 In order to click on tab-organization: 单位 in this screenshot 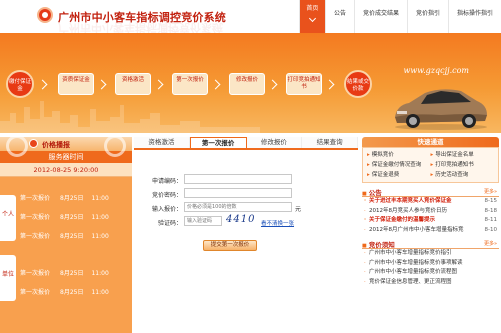, I will do `click(8, 278)`.